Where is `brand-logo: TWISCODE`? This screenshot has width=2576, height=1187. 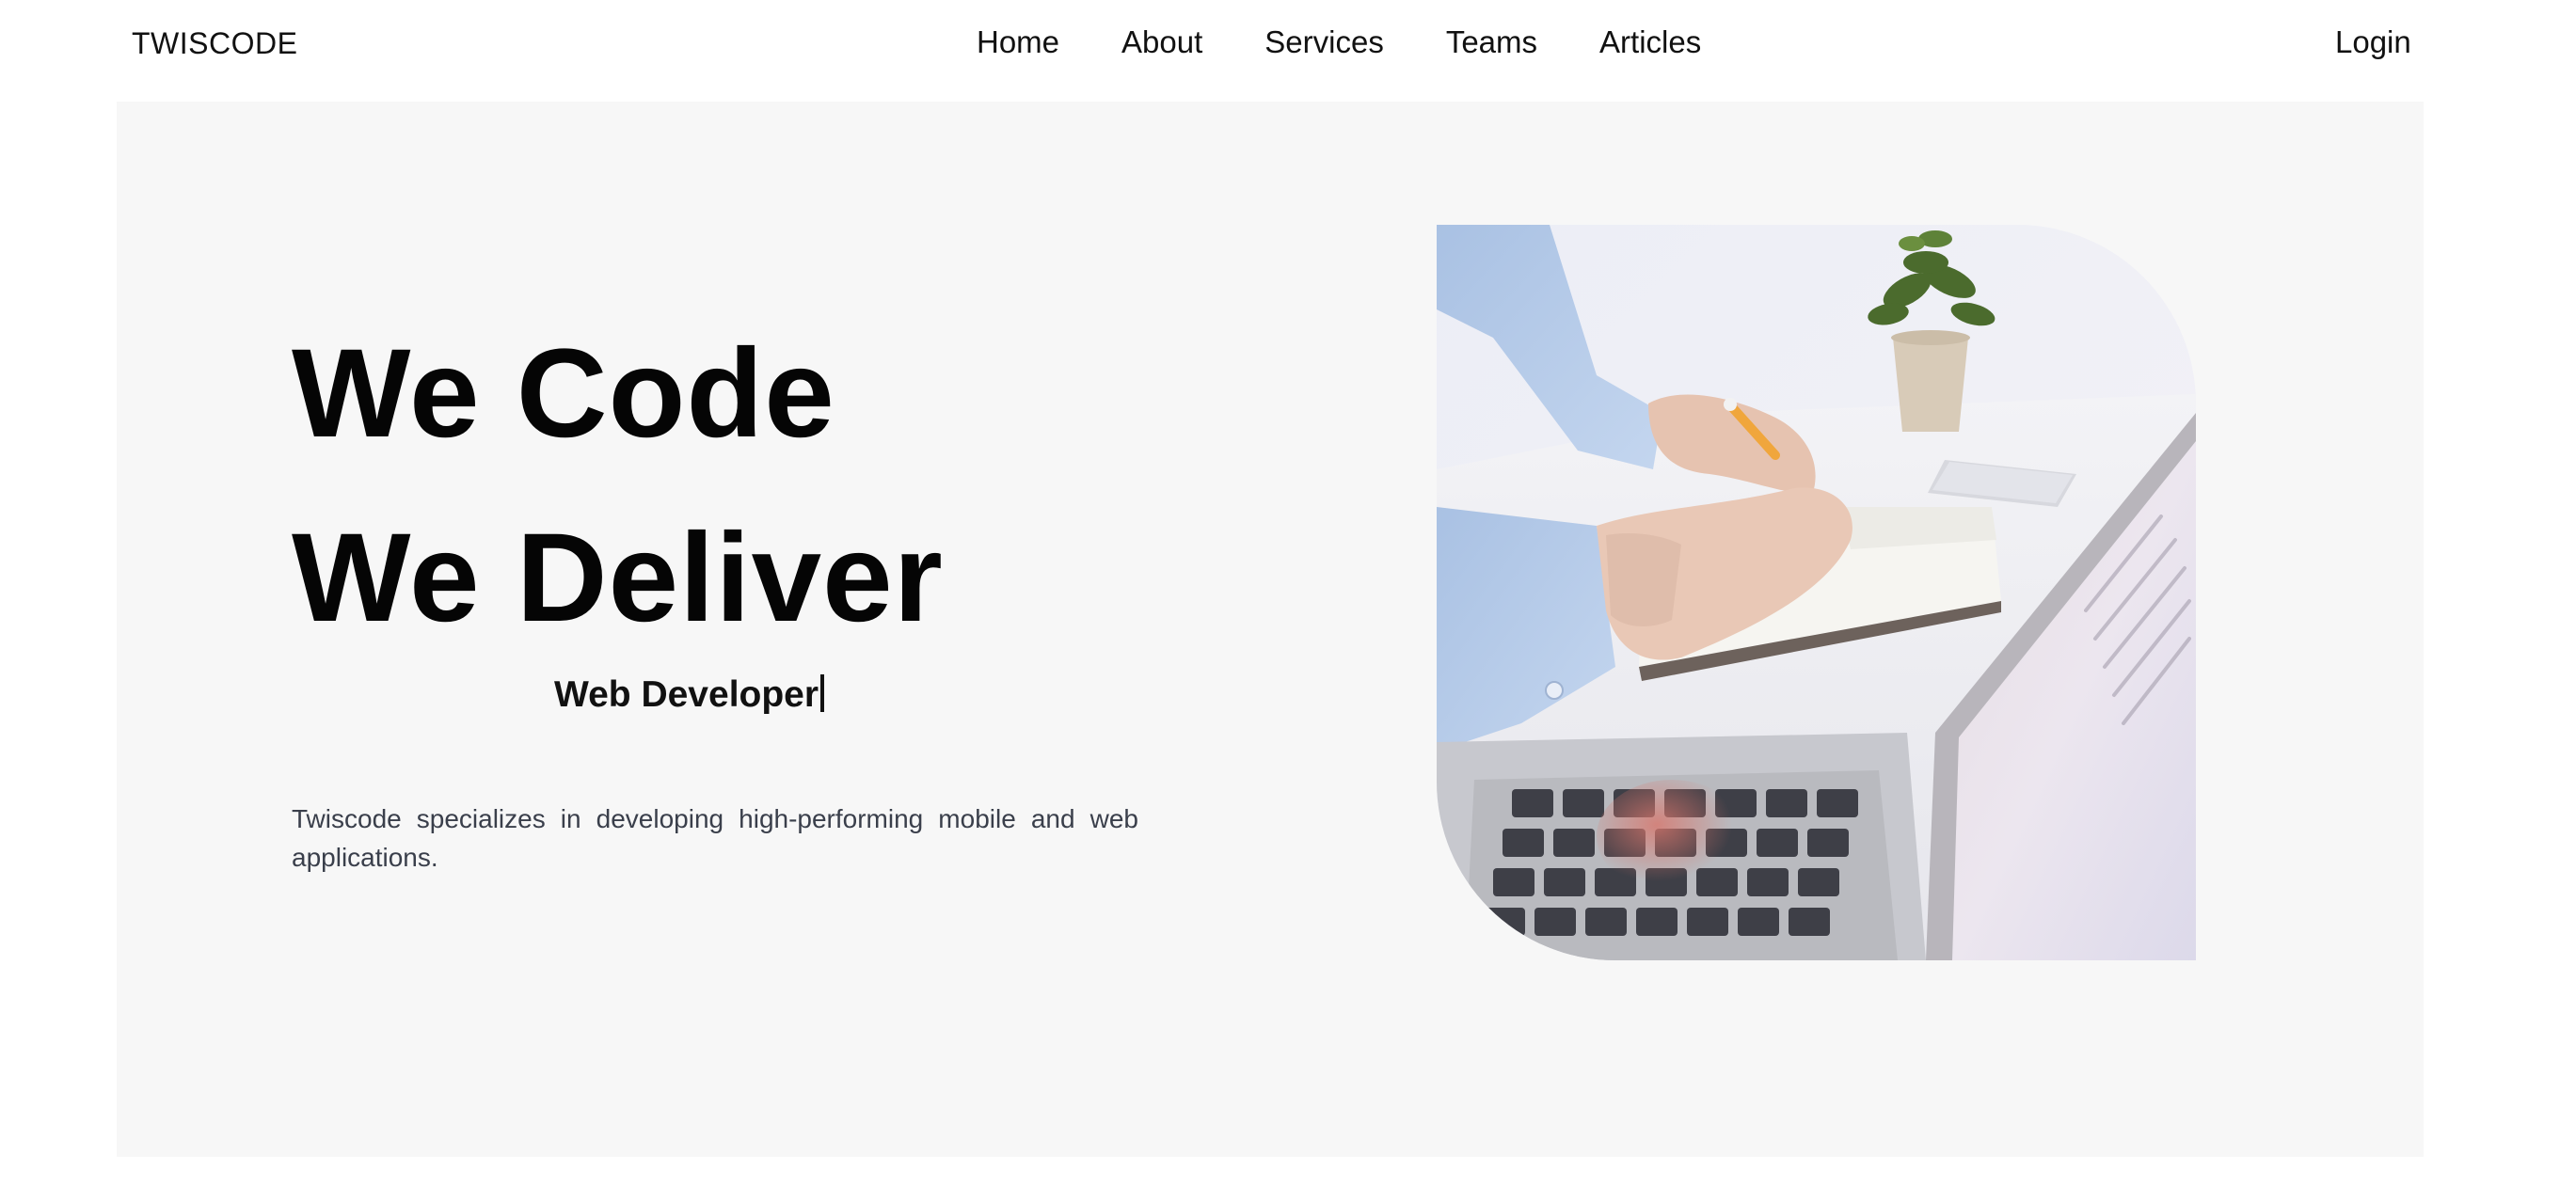
brand-logo: TWISCODE is located at coordinates (215, 43).